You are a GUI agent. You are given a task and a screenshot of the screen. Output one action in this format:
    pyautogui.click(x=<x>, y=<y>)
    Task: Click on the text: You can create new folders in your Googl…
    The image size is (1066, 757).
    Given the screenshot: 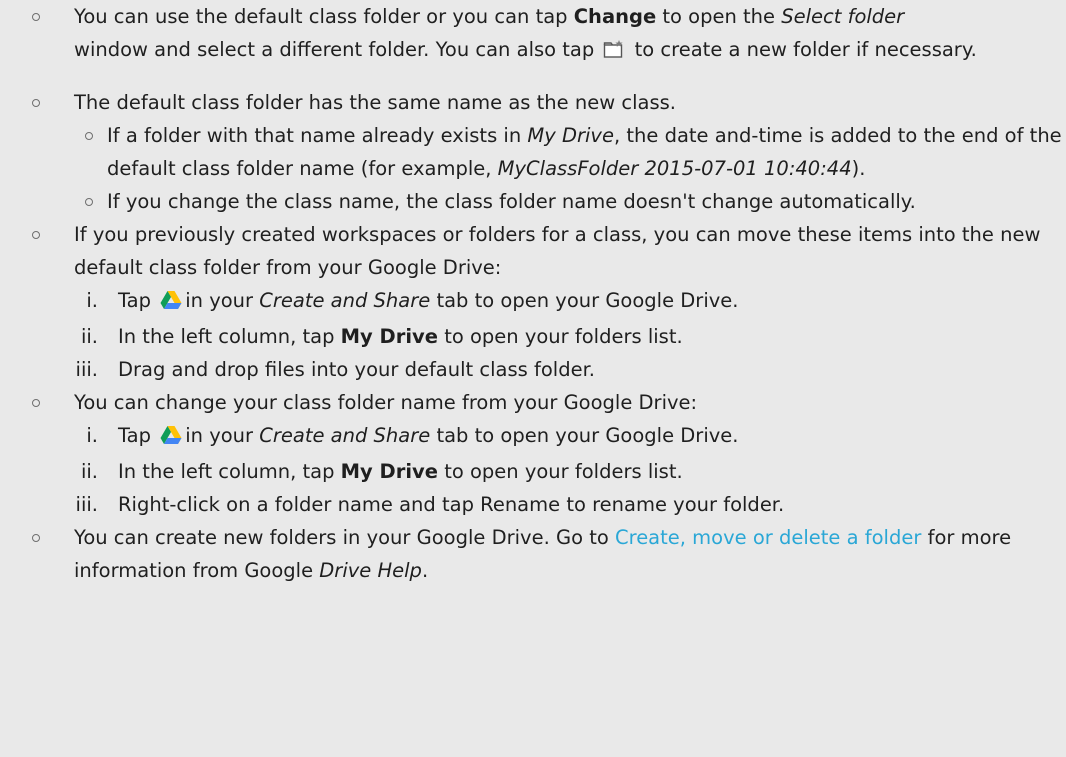 What is the action you would take?
    pyautogui.click(x=344, y=537)
    